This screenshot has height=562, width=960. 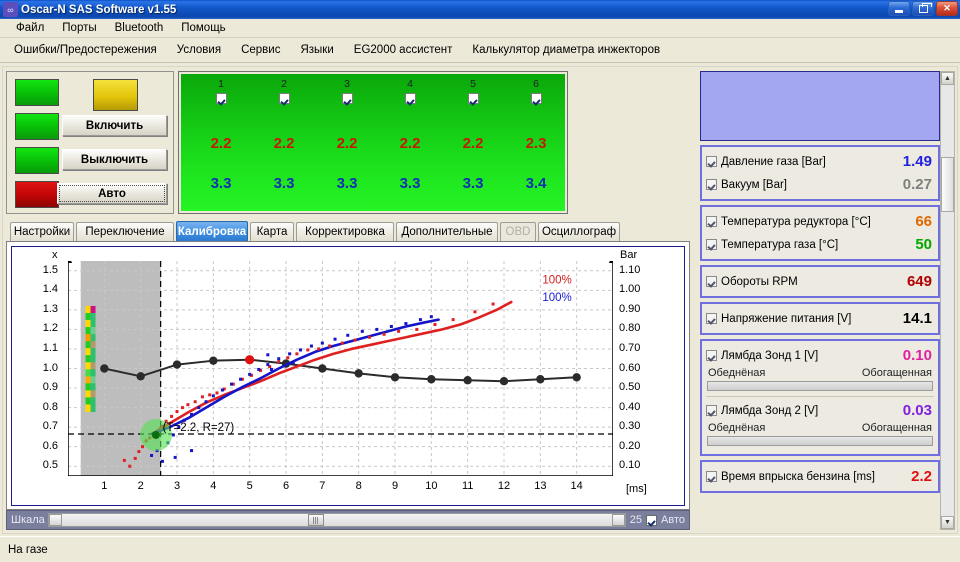 I want to click on y-tick-left: 1.5, so click(x=50, y=269).